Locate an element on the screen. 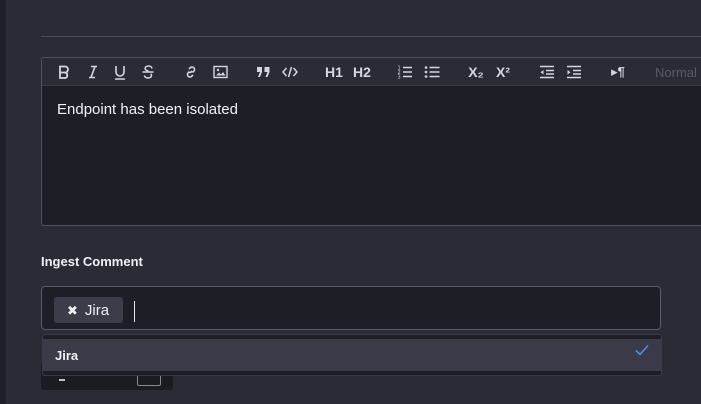  bullet-list-icon is located at coordinates (432, 72).